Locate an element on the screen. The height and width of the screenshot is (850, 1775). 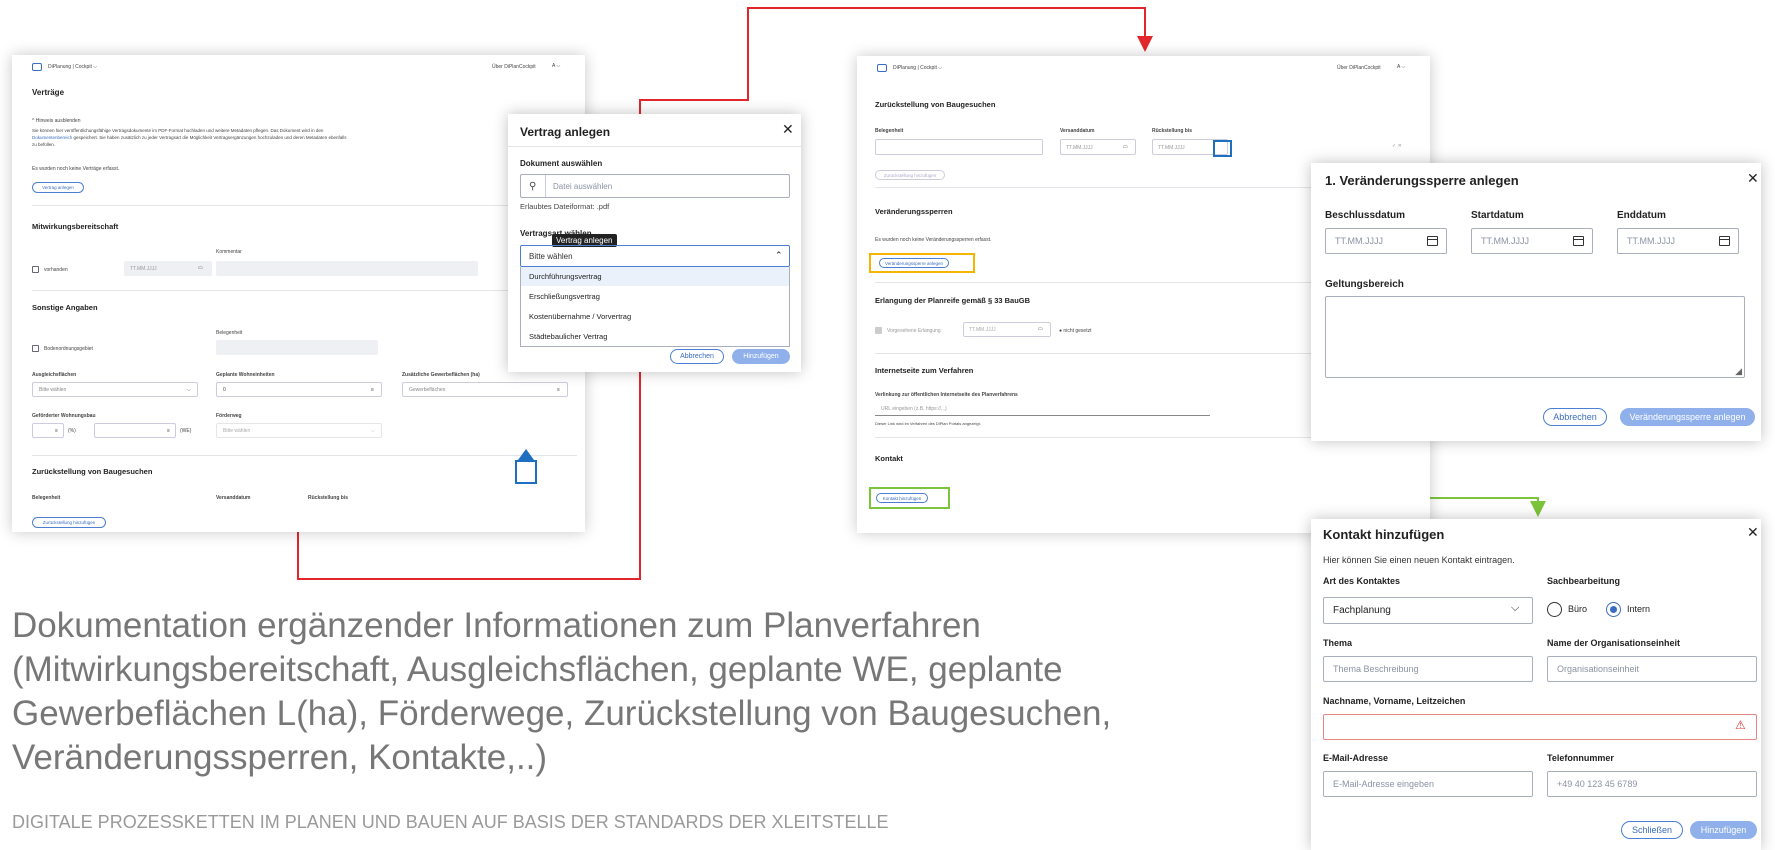
ausgleich-label: Ausgleichsflächen is located at coordinates (54, 375).